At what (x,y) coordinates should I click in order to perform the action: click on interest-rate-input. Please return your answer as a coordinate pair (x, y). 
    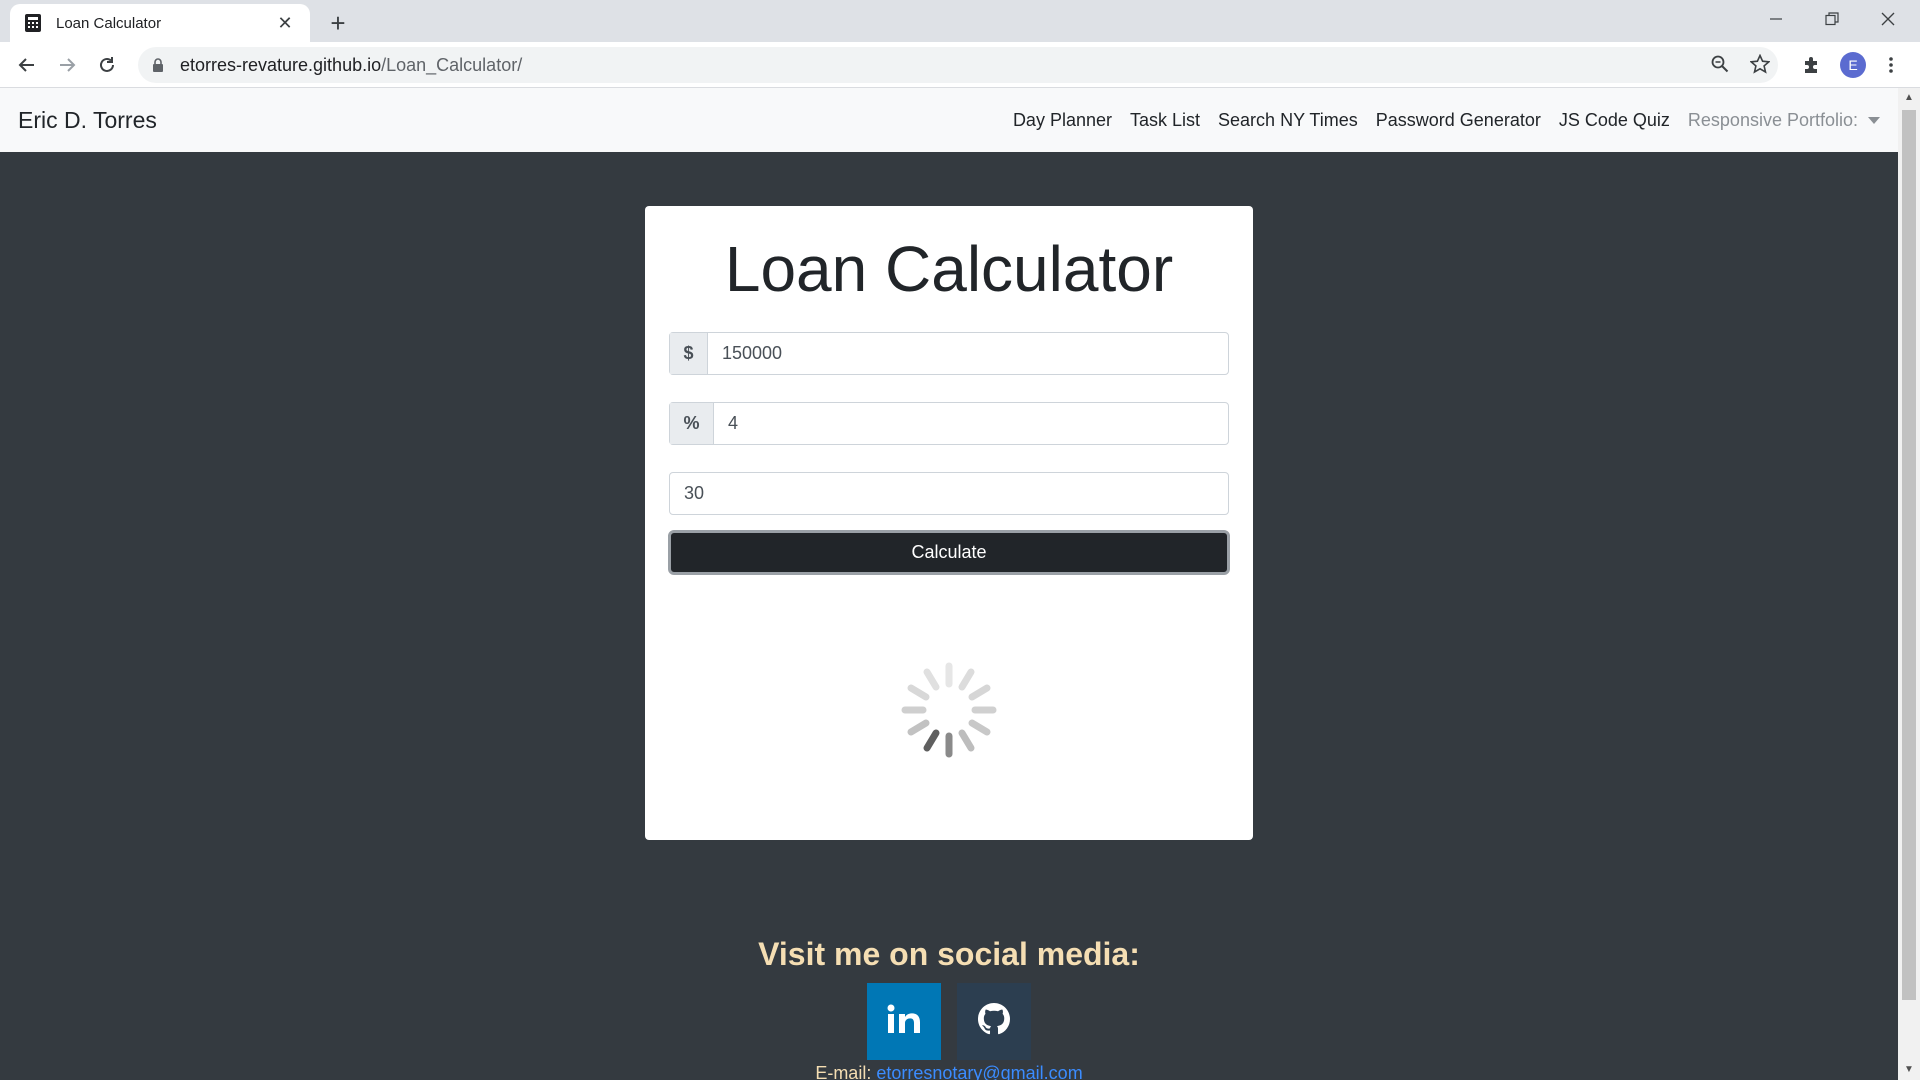
    Looking at the image, I should click on (971, 423).